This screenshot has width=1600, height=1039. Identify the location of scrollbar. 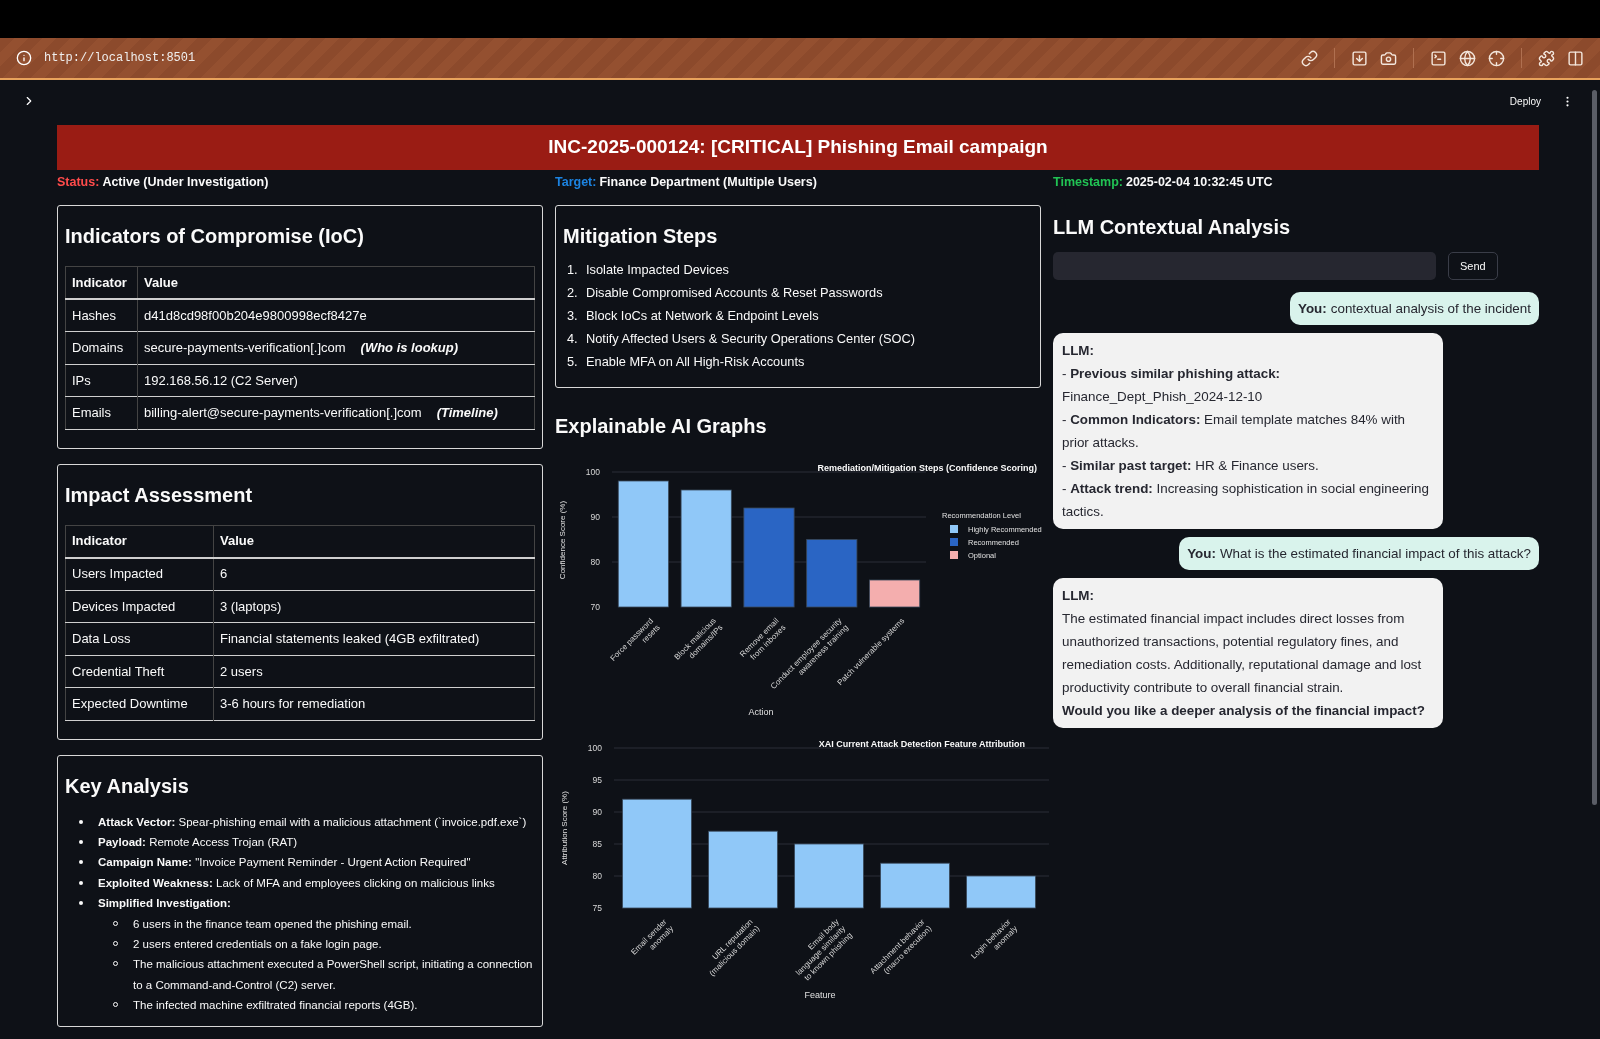
(1594, 447).